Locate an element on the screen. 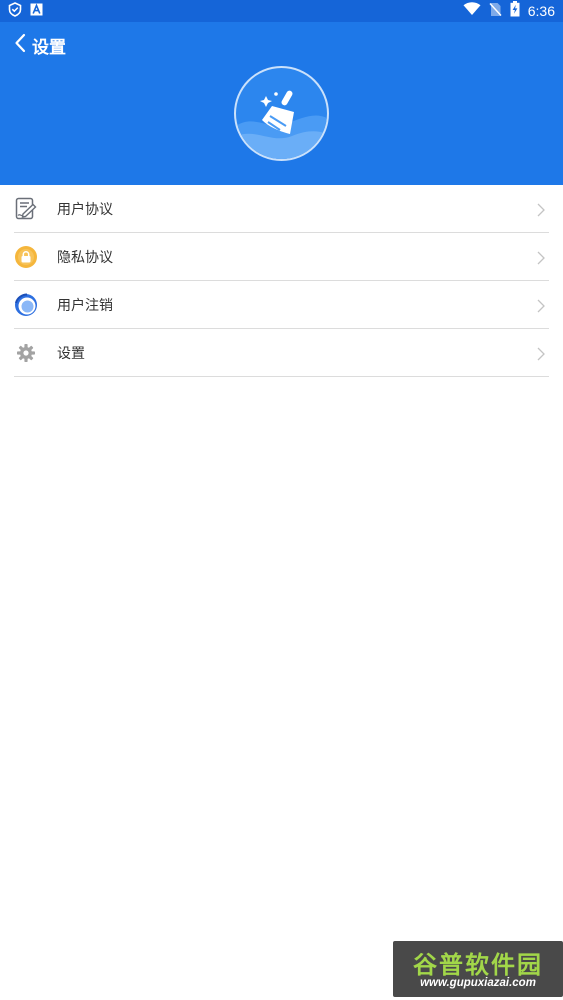 The height and width of the screenshot is (1000, 563). battery-charging-icon is located at coordinates (515, 11).